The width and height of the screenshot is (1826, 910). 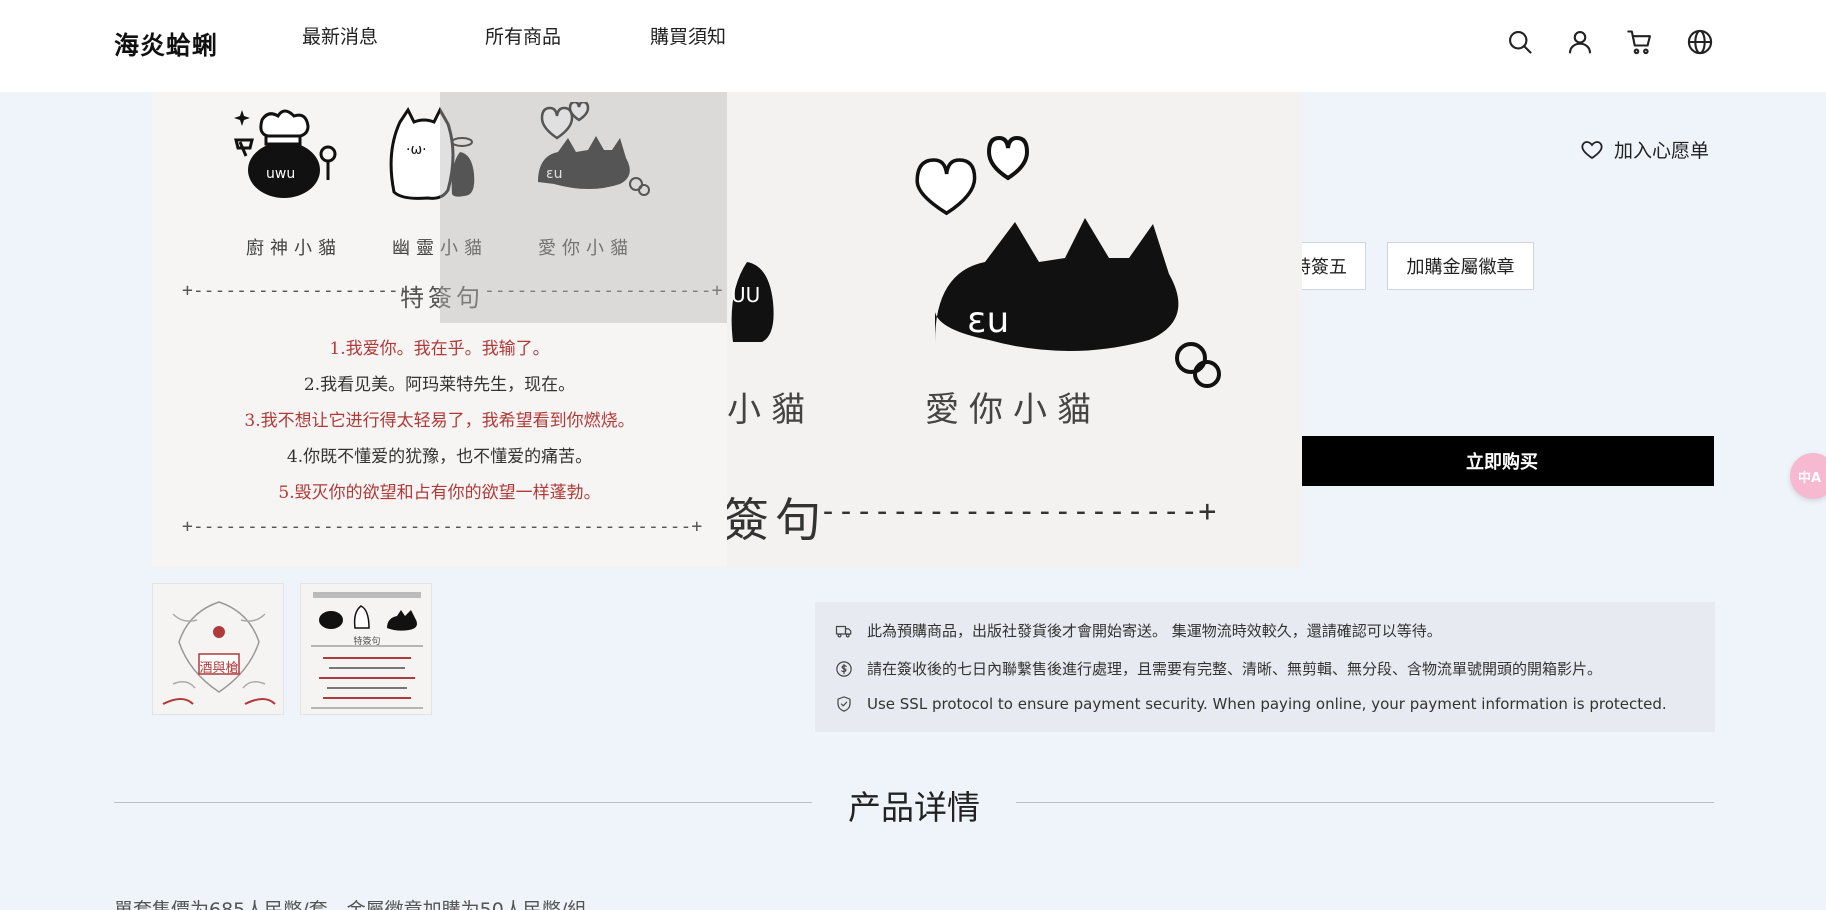 I want to click on shipping-info-text: 此為預購商品，出版社發貨後才會開始寄送。 集運物流時效較久，還請確認可以等待。, so click(x=1154, y=631).